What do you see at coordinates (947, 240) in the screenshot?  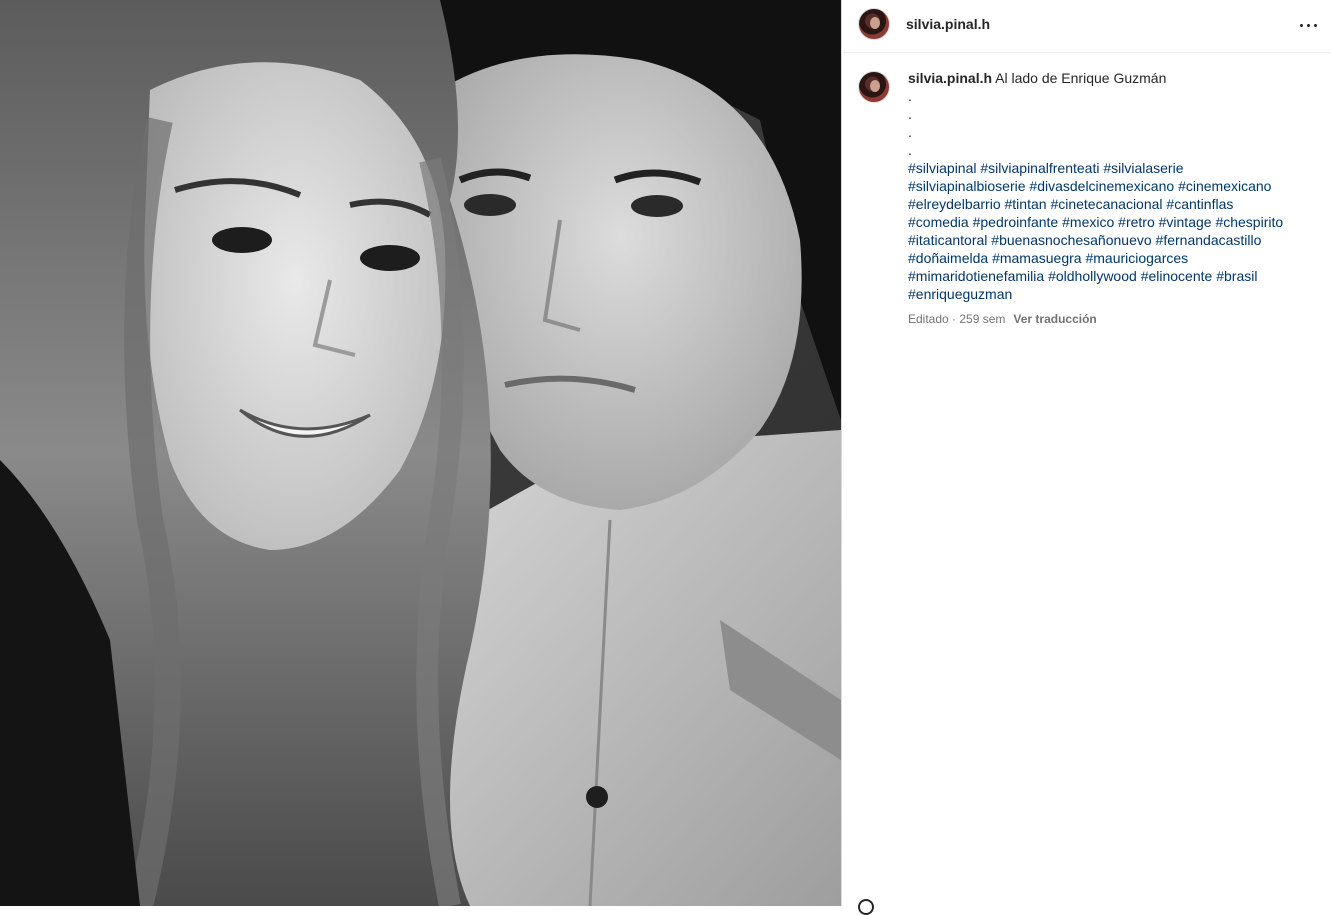 I see `hashtag-link: #itaticantoral` at bounding box center [947, 240].